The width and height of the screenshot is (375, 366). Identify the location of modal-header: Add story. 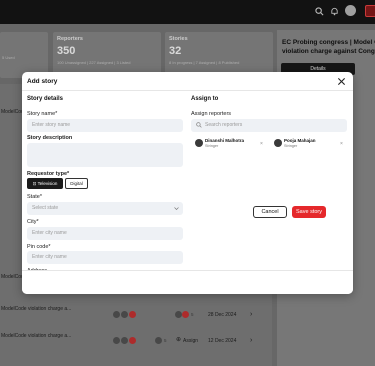
(187, 81).